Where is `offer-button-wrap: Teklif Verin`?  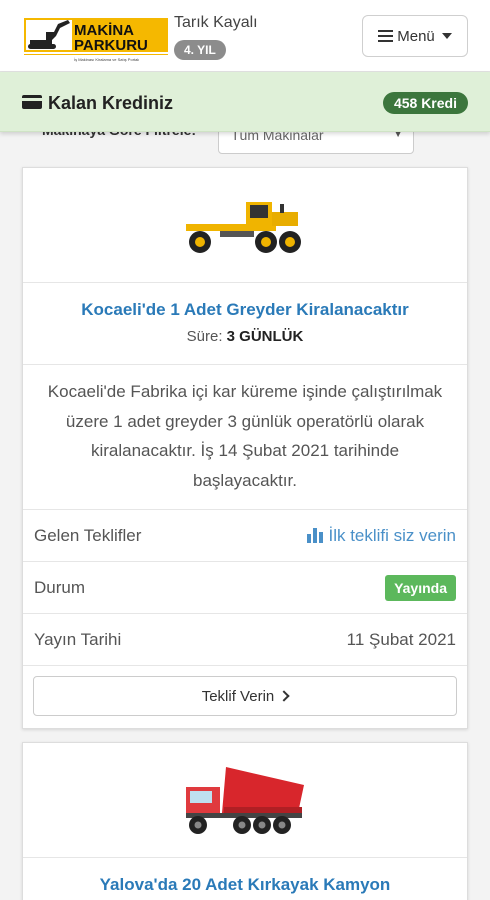 offer-button-wrap: Teklif Verin is located at coordinates (245, 697).